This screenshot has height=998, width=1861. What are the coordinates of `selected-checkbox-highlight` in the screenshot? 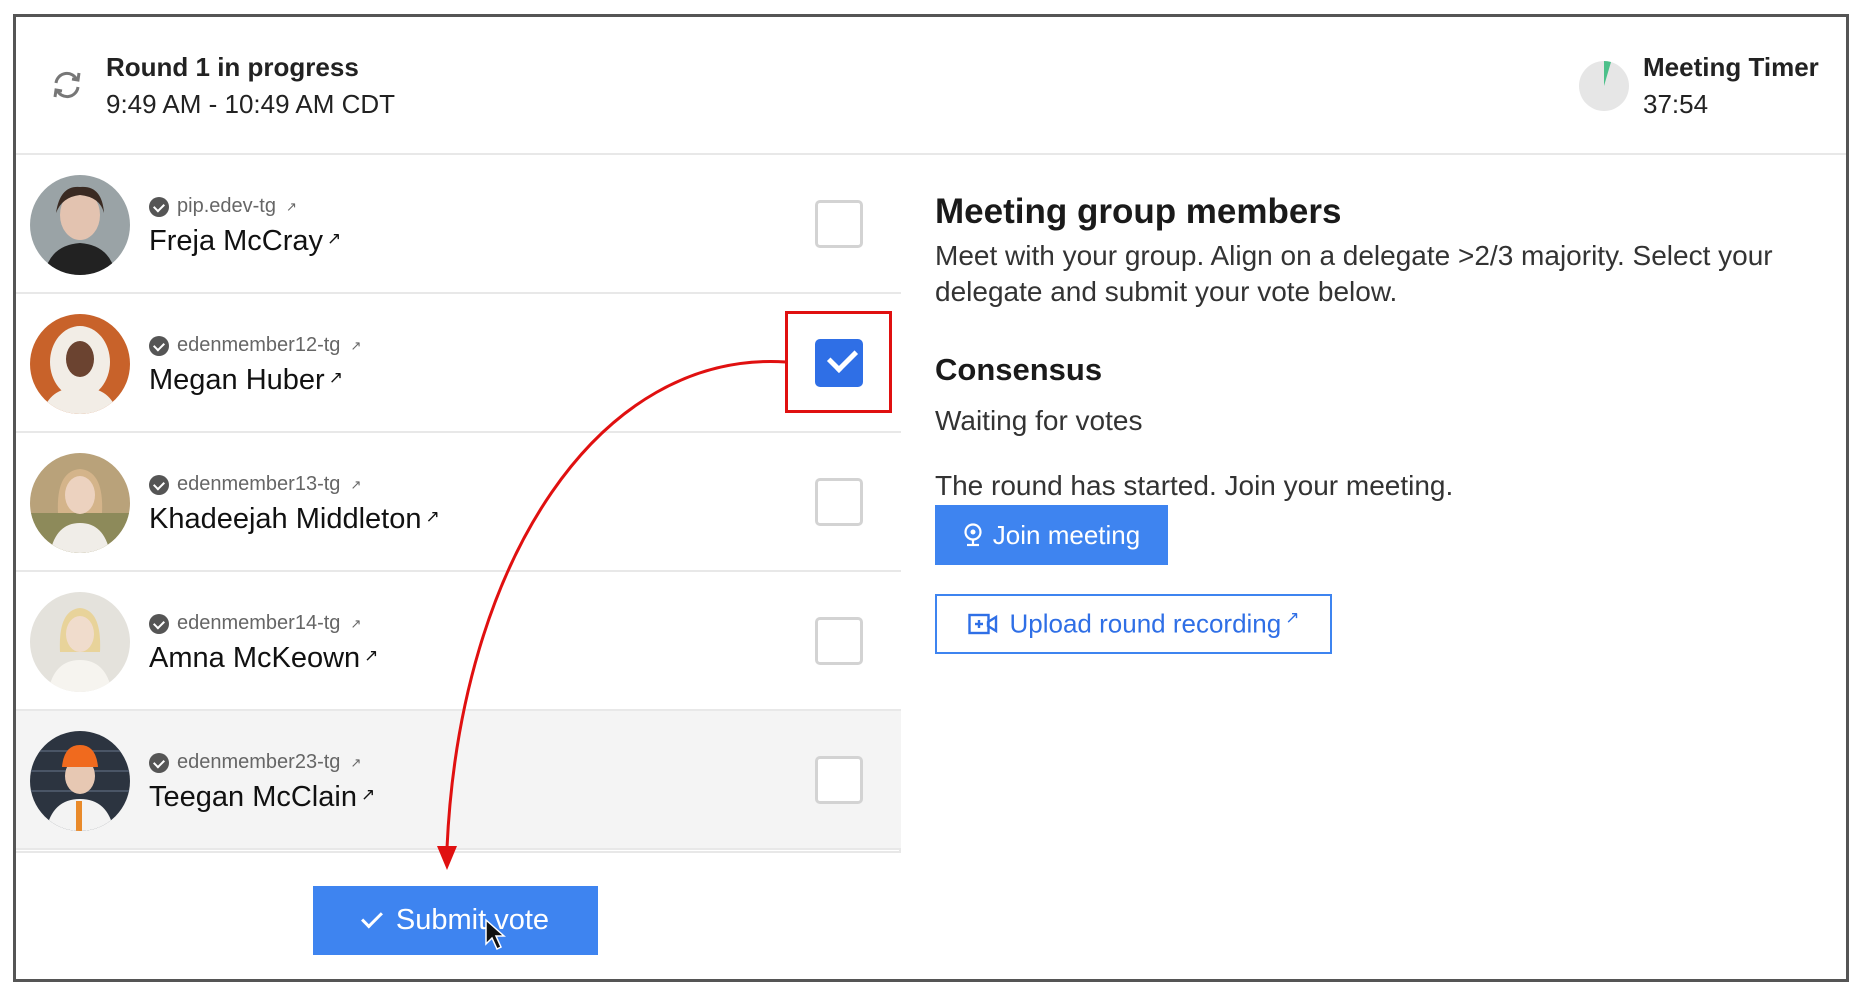 It's located at (838, 362).